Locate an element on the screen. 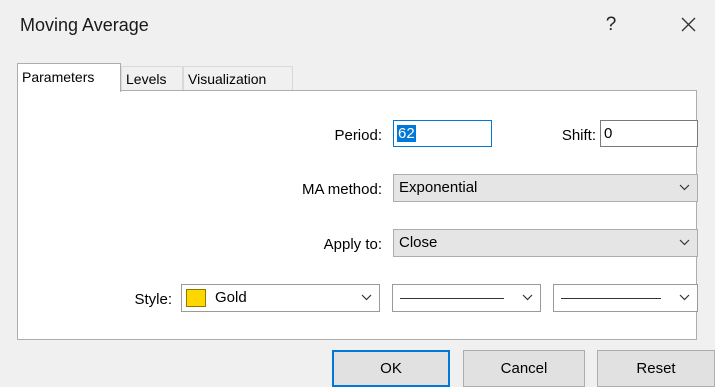 The height and width of the screenshot is (387, 715). close-button is located at coordinates (688, 25).